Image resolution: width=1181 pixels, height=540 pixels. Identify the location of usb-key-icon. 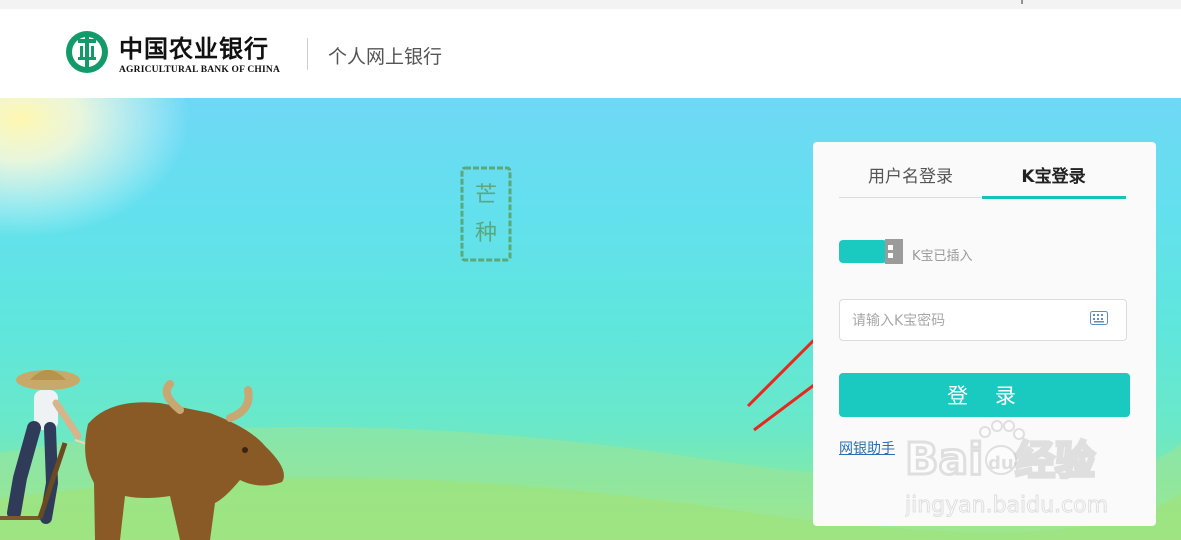
(871, 251).